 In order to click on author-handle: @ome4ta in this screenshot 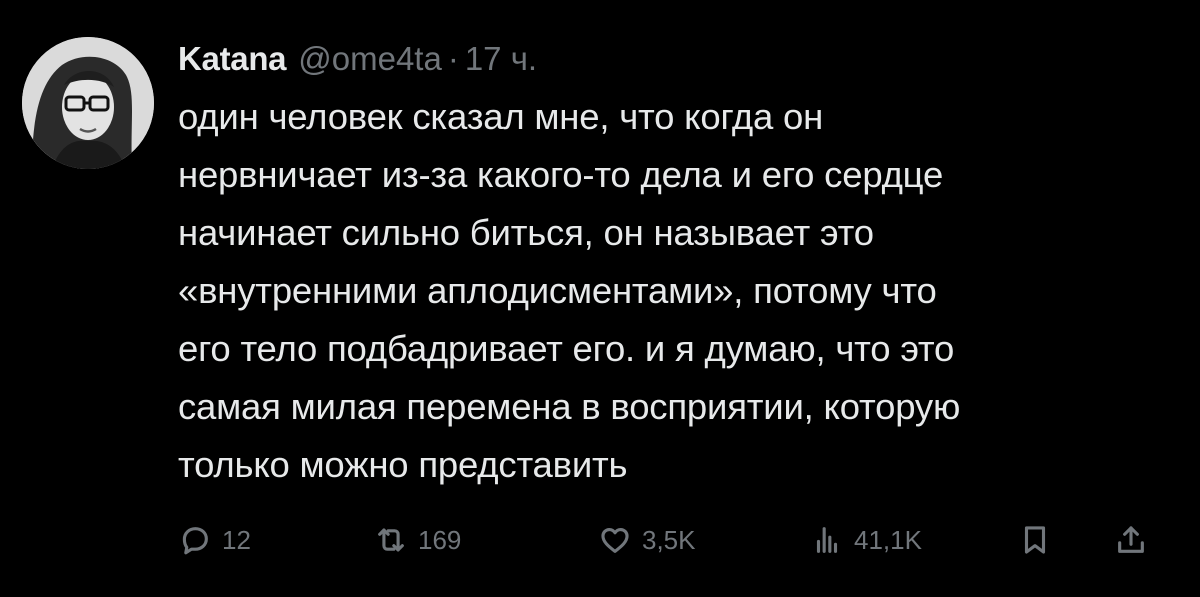, I will do `click(370, 59)`.